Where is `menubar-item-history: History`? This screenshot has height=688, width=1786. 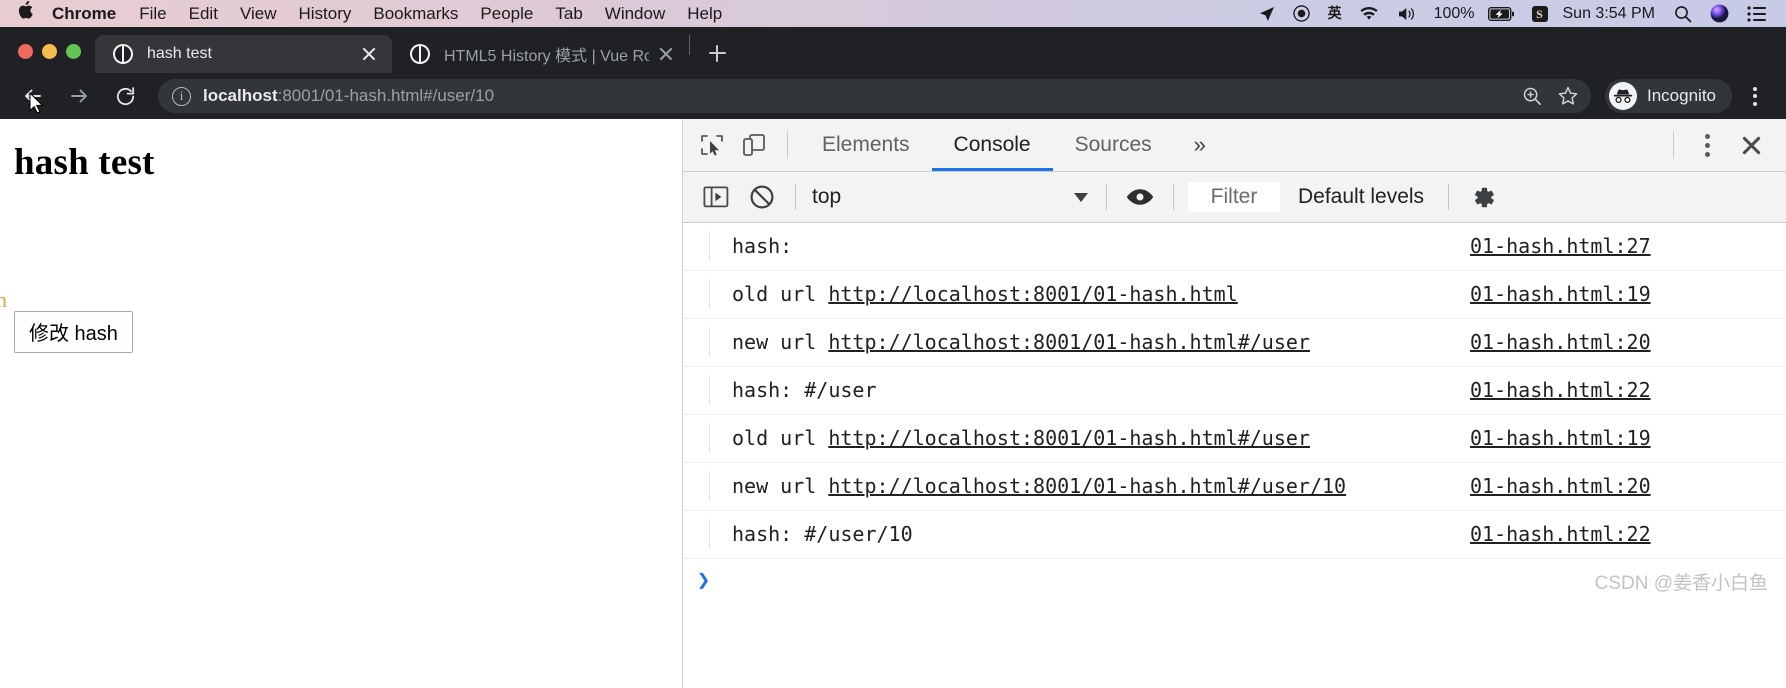
menubar-item-history: History is located at coordinates (324, 13).